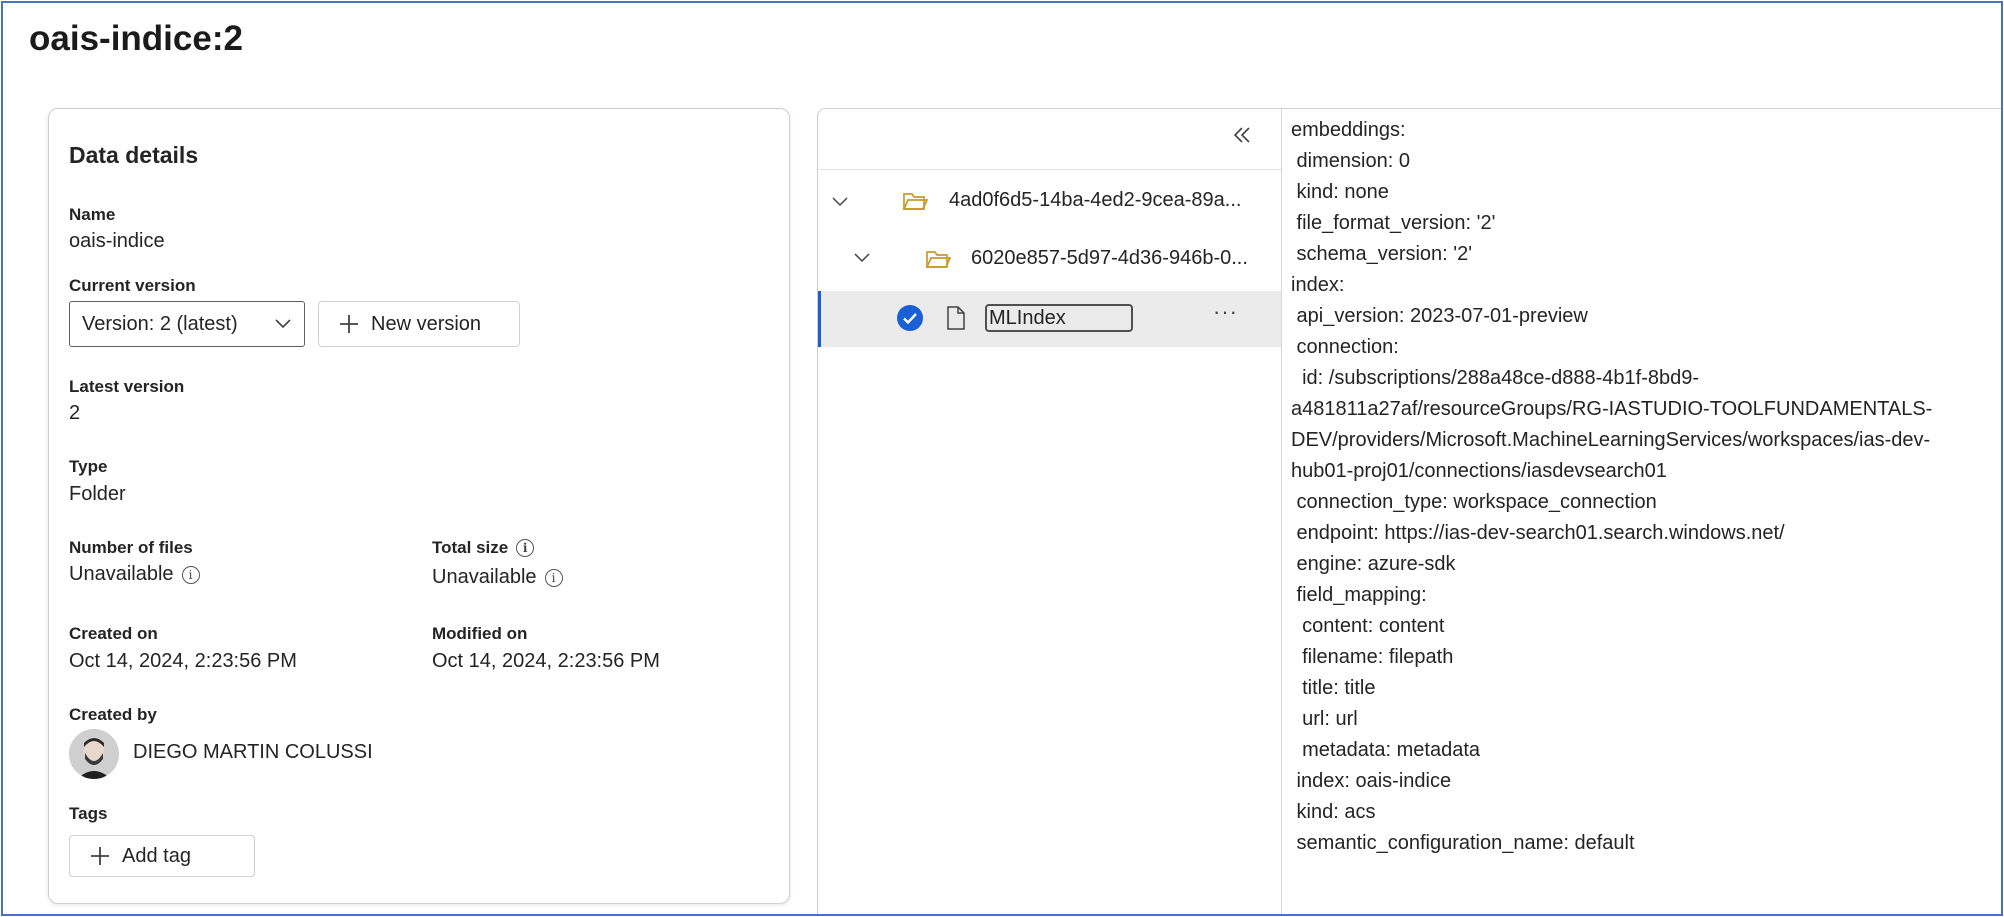 Image resolution: width=2004 pixels, height=917 pixels. What do you see at coordinates (1474, 502) in the screenshot?
I see `content-line: connection_type: workspace_connection` at bounding box center [1474, 502].